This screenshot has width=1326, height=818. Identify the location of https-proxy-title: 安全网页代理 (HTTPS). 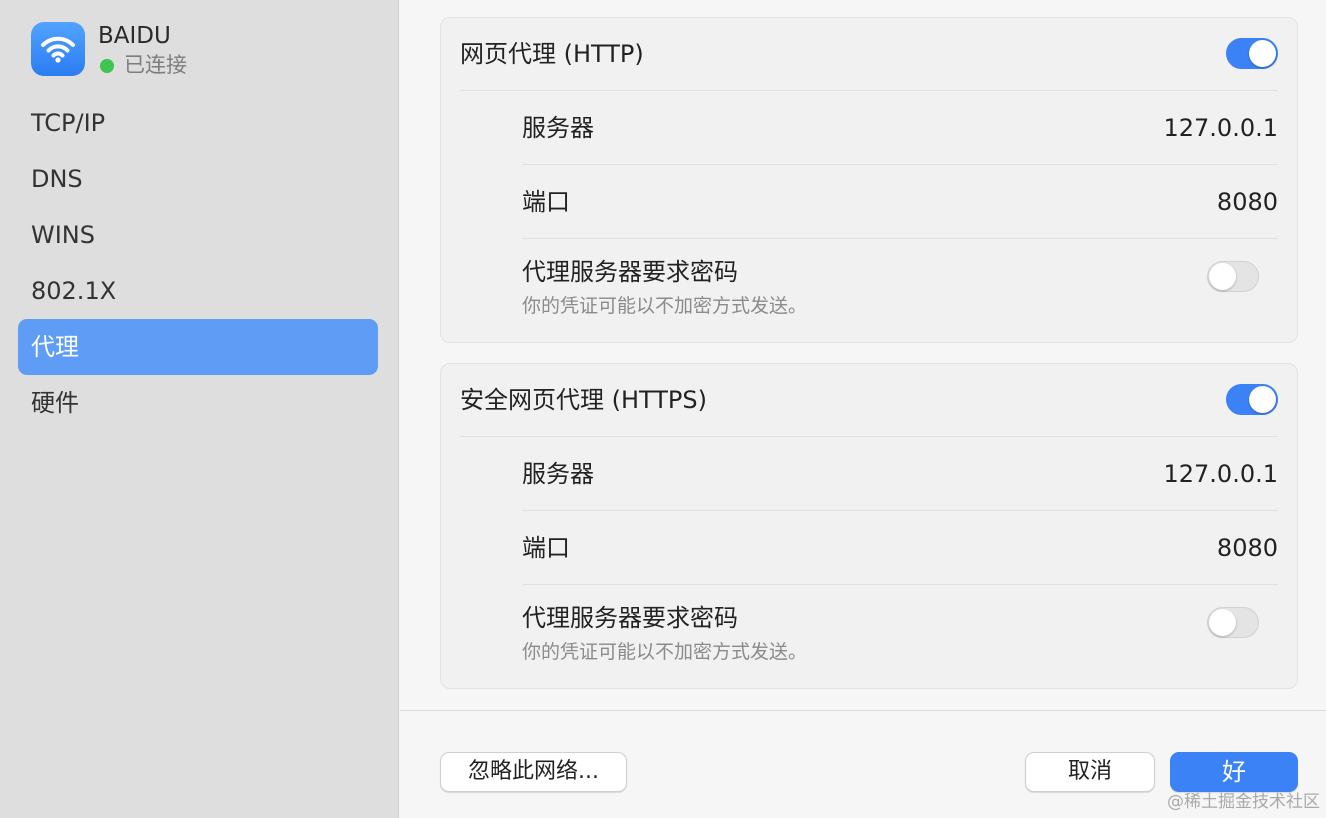
(584, 400).